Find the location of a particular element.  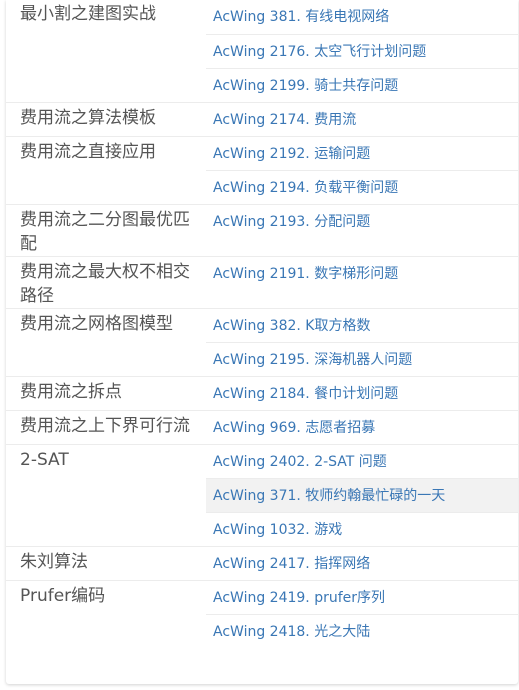

topic-name: 2-SAT is located at coordinates (106, 495).